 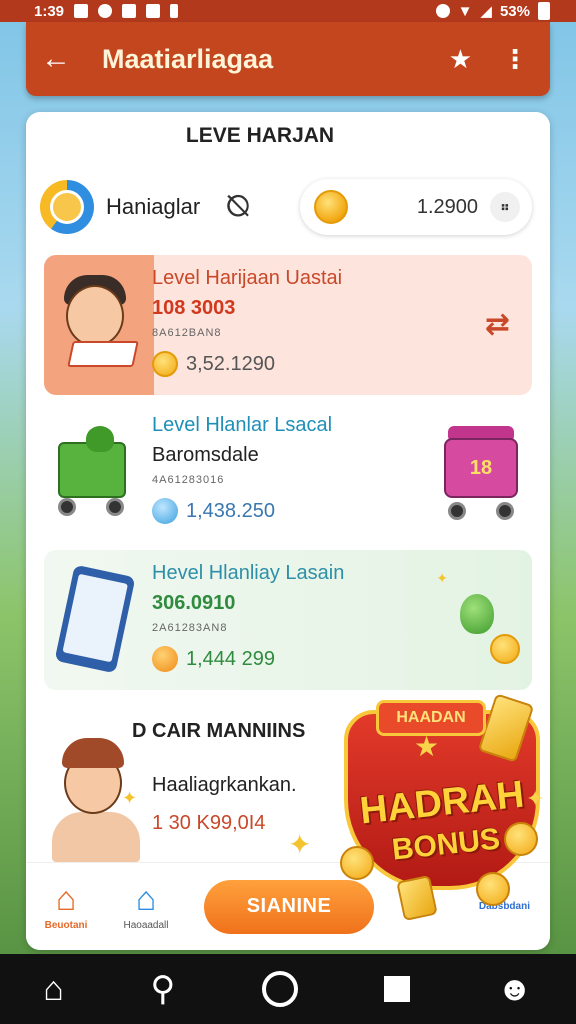 What do you see at coordinates (194, 603) in the screenshot?
I see `item-subtitle: 306.0910` at bounding box center [194, 603].